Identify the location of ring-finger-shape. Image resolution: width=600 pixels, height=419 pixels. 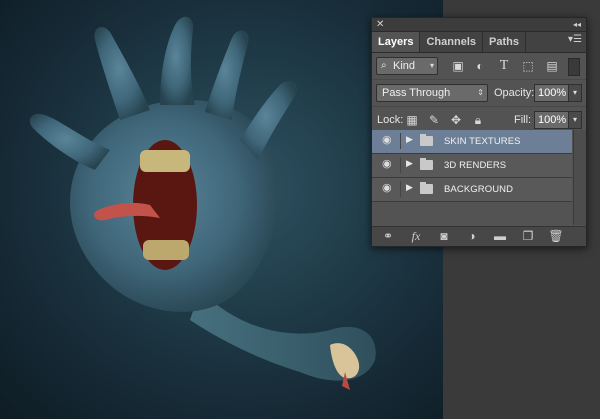
(227, 75).